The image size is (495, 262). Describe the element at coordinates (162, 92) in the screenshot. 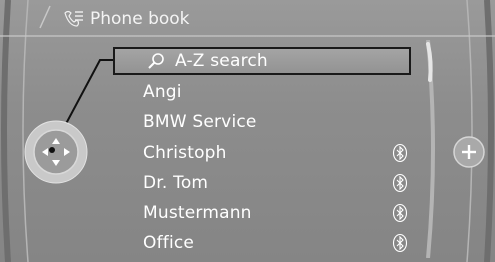

I see `contact-name: Angi` at that location.